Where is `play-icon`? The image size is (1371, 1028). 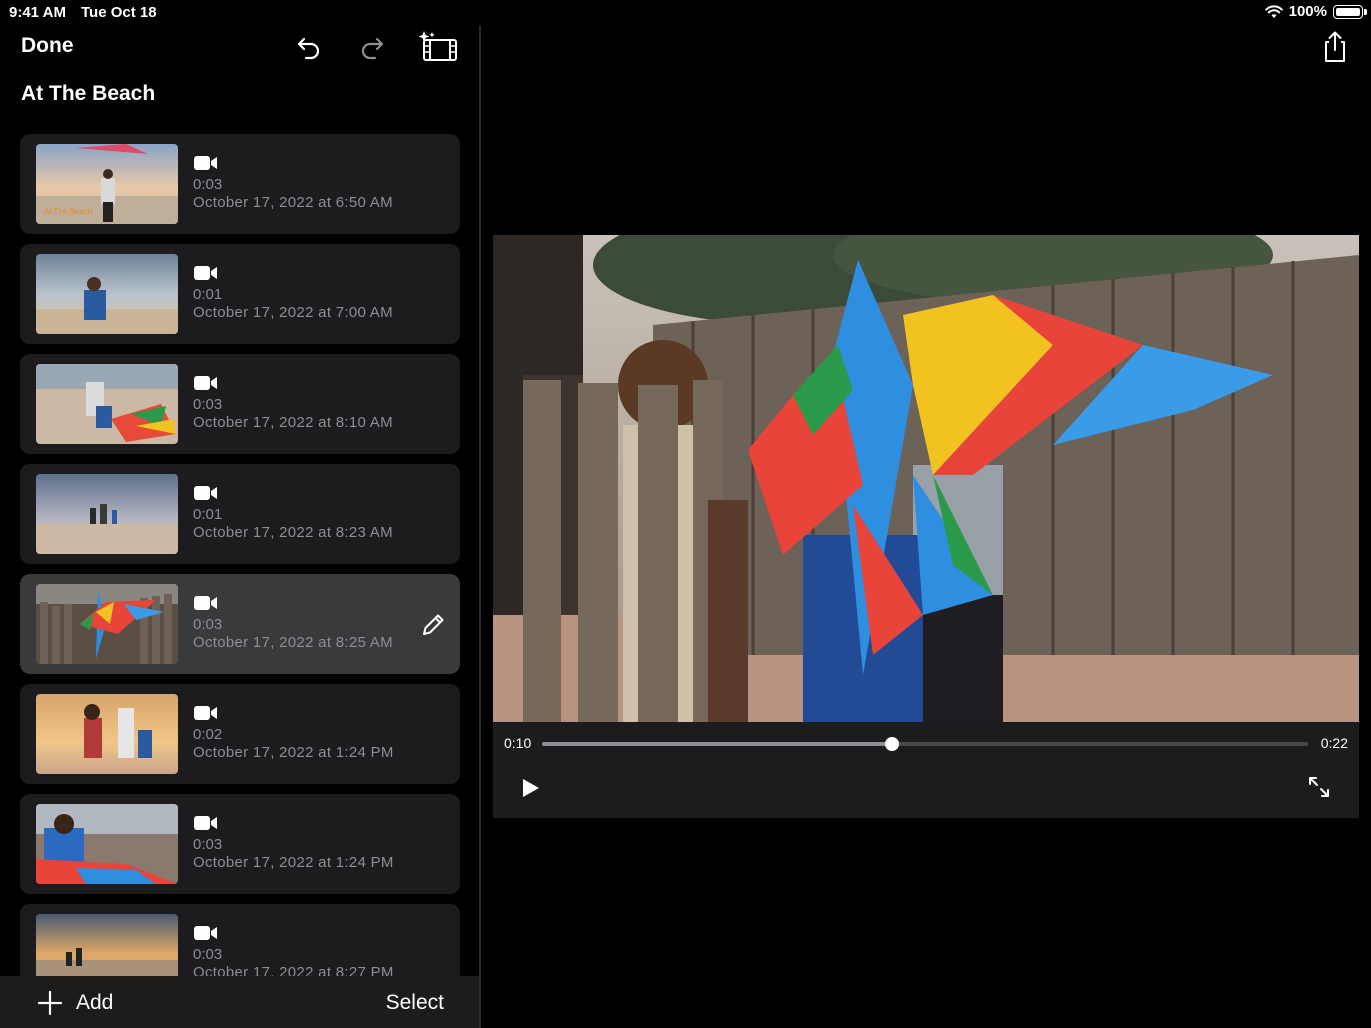 play-icon is located at coordinates (531, 788).